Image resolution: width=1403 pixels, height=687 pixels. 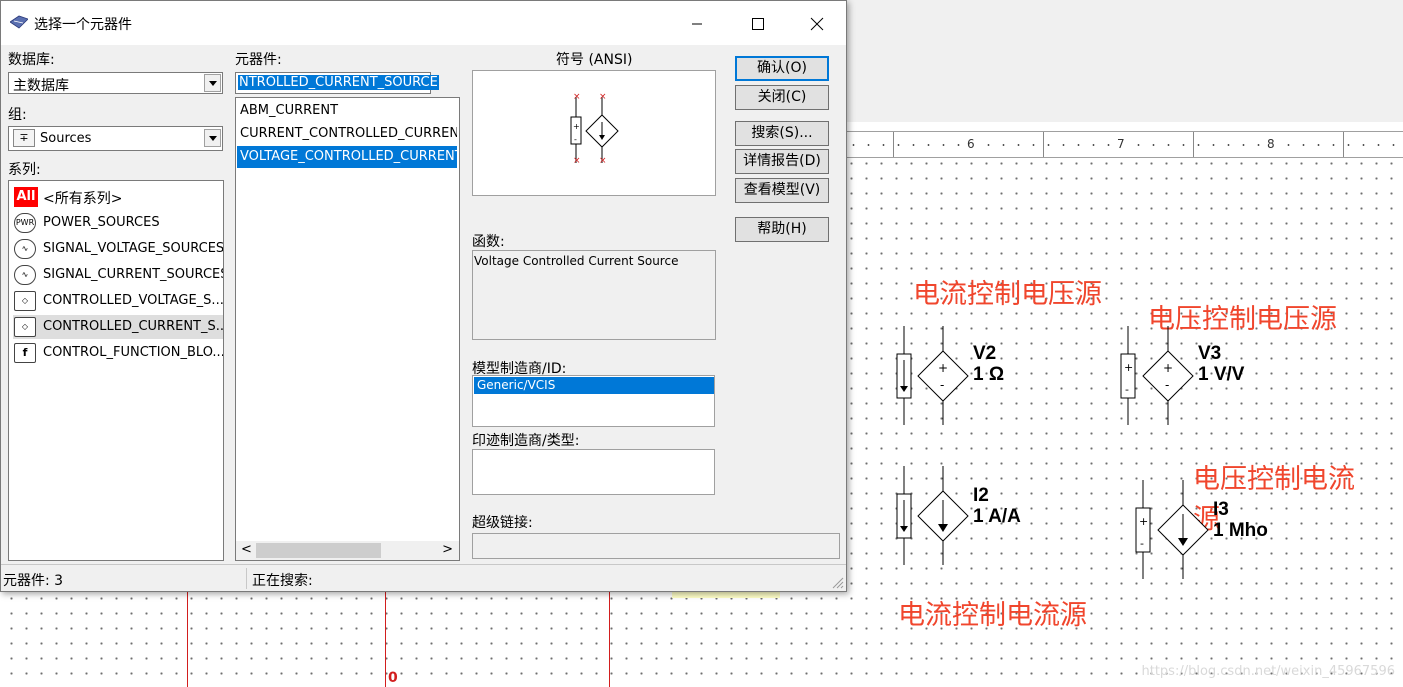 What do you see at coordinates (258, 60) in the screenshot?
I see `component-label: 元器件:` at bounding box center [258, 60].